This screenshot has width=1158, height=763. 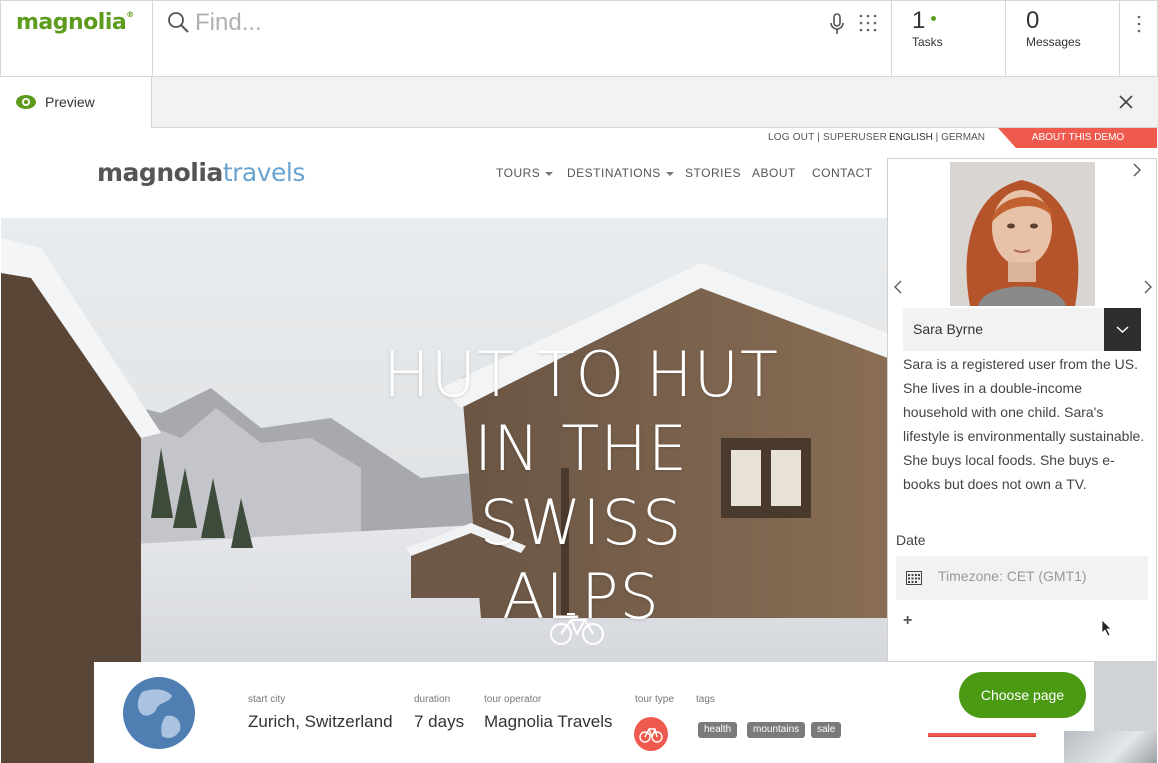 I want to click on calendar-icon, so click(x=914, y=578).